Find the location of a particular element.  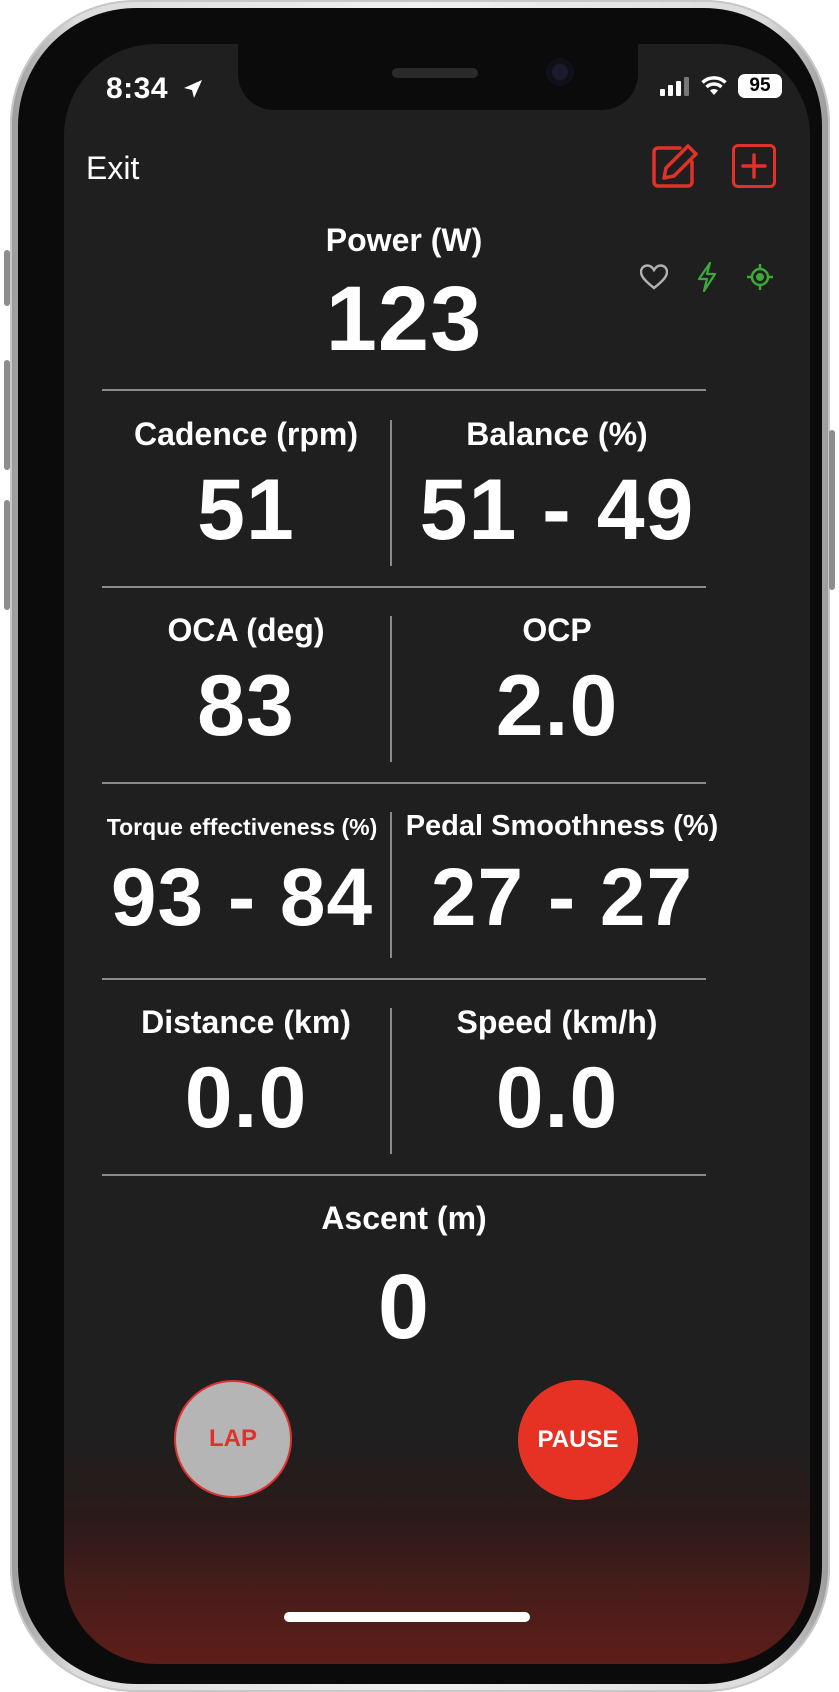

add-icon is located at coordinates (754, 166).